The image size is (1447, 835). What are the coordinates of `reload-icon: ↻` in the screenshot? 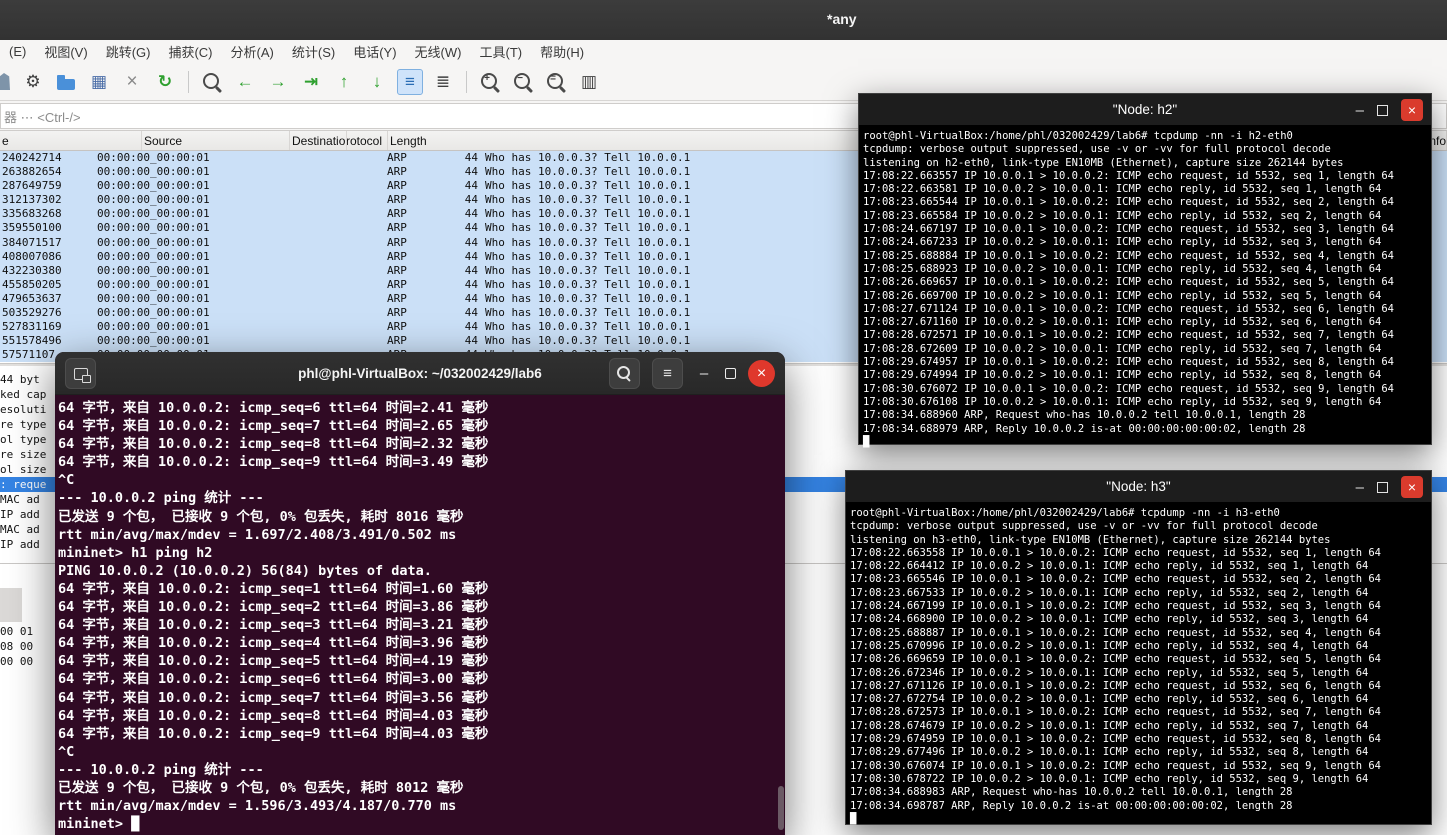 It's located at (165, 82).